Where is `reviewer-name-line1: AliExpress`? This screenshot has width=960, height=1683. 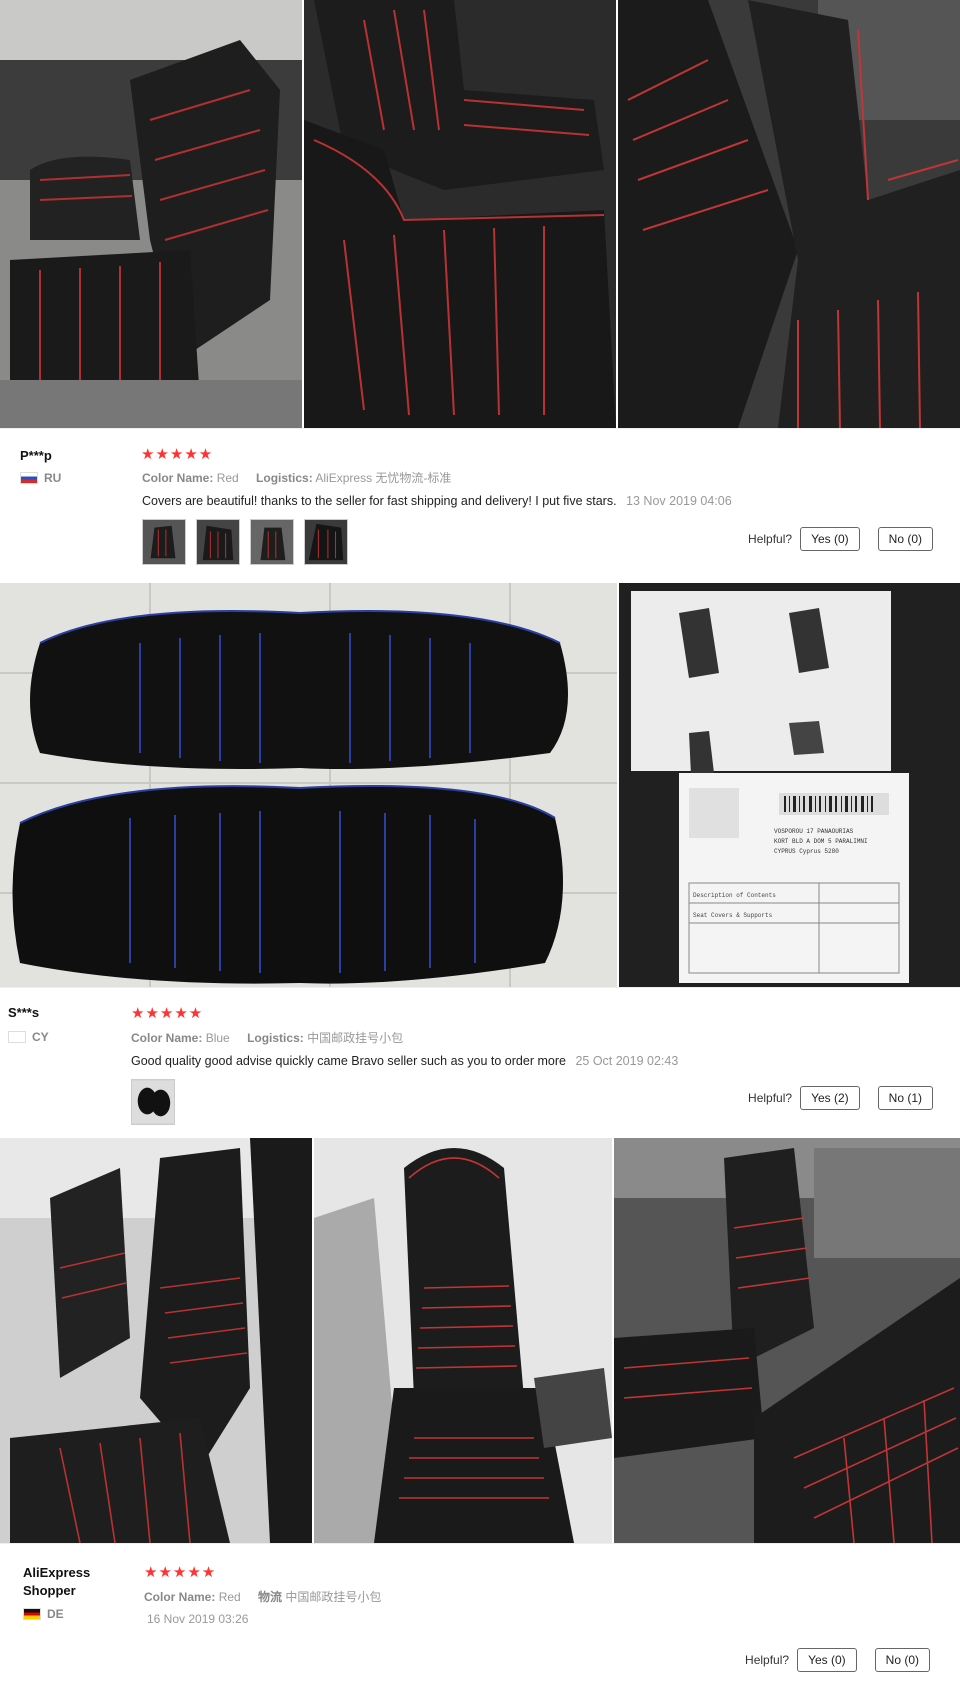 reviewer-name-line1: AliExpress is located at coordinates (57, 1572).